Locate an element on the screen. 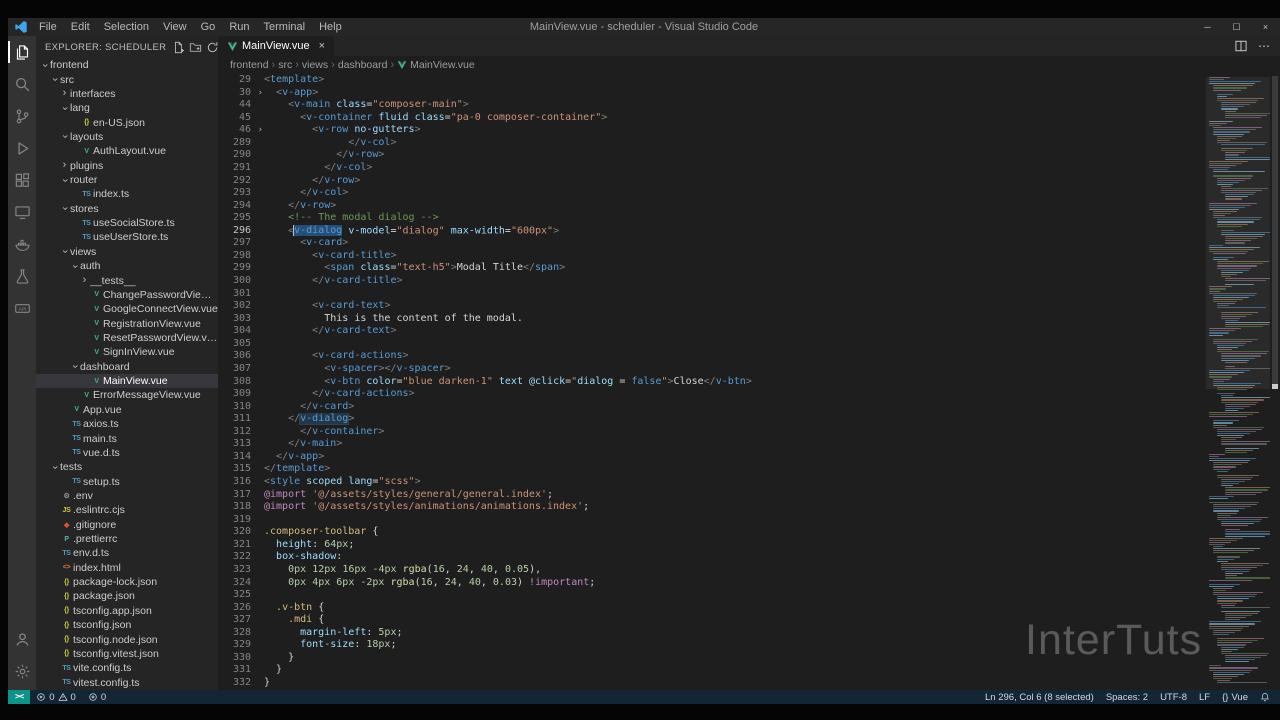  menu-terminal: Terminal is located at coordinates (285, 27).